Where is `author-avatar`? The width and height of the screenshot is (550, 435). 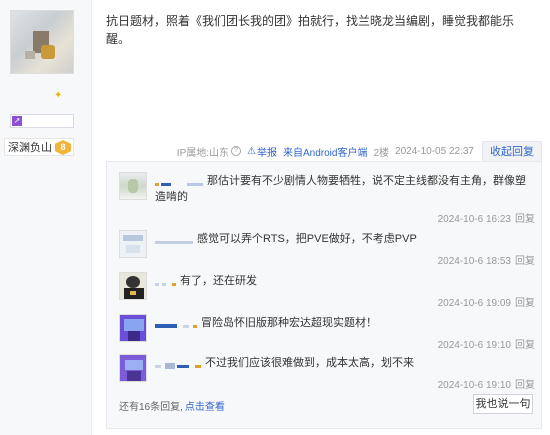
author-avatar is located at coordinates (42, 42).